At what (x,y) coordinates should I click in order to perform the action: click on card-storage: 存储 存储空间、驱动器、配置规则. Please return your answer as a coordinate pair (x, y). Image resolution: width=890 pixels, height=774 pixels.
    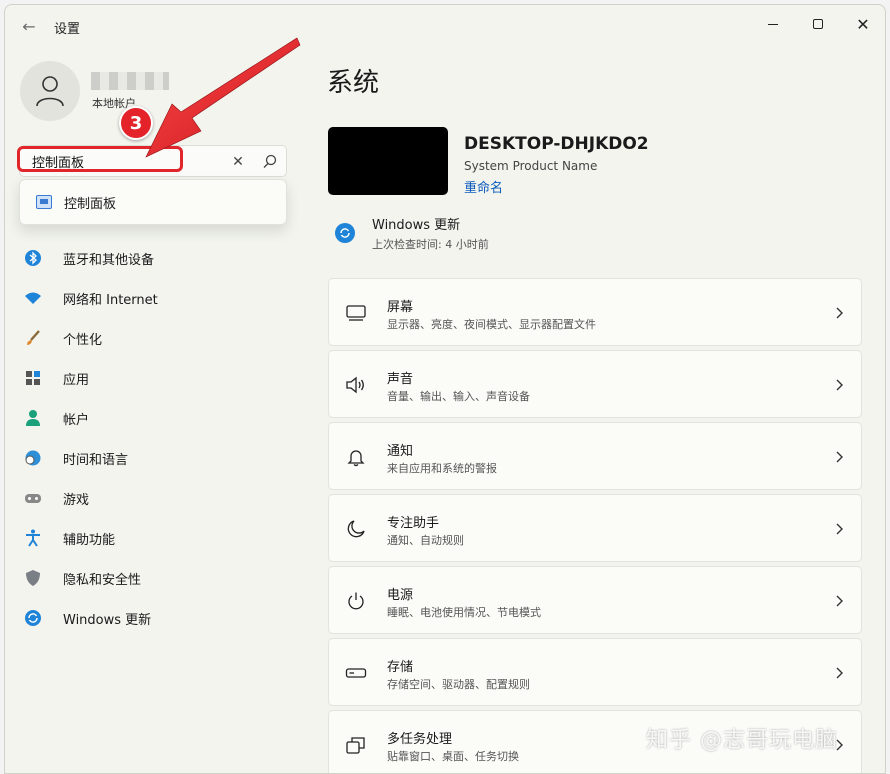
    Looking at the image, I should click on (595, 672).